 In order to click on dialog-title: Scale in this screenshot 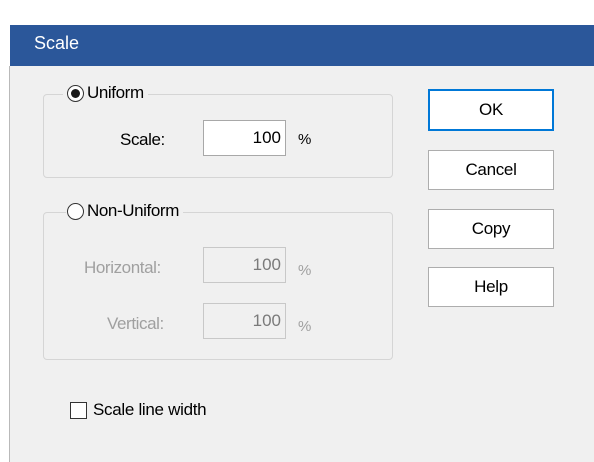, I will do `click(57, 43)`.